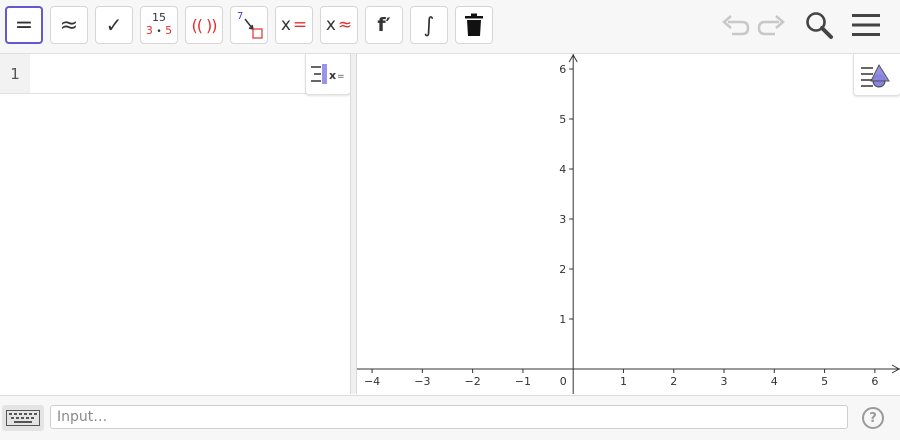  I want to click on x-tick-label: −3, so click(422, 381).